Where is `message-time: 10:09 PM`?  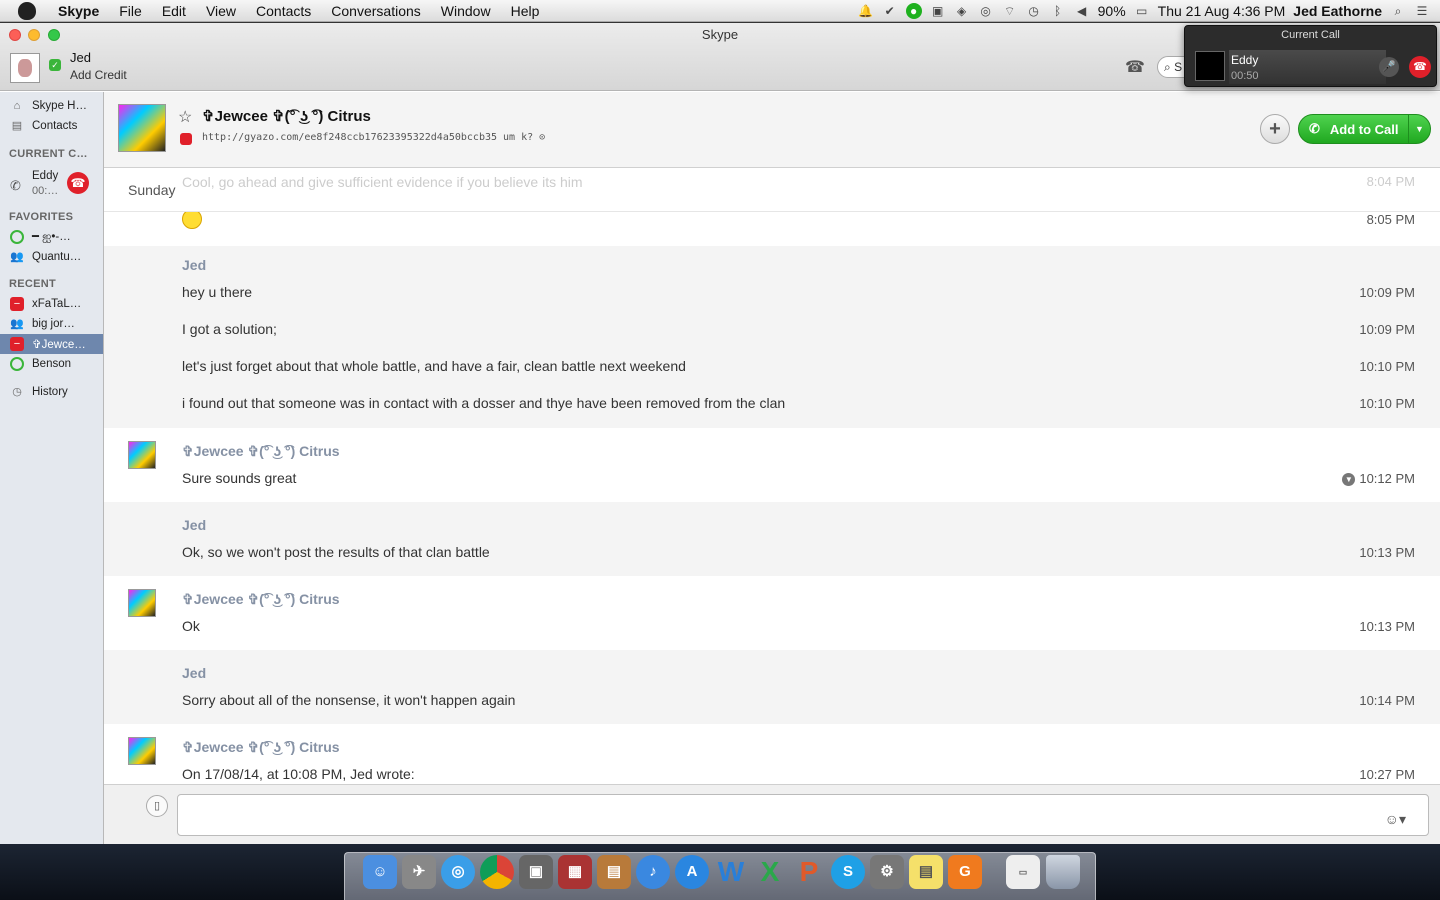 message-time: 10:09 PM is located at coordinates (1387, 292).